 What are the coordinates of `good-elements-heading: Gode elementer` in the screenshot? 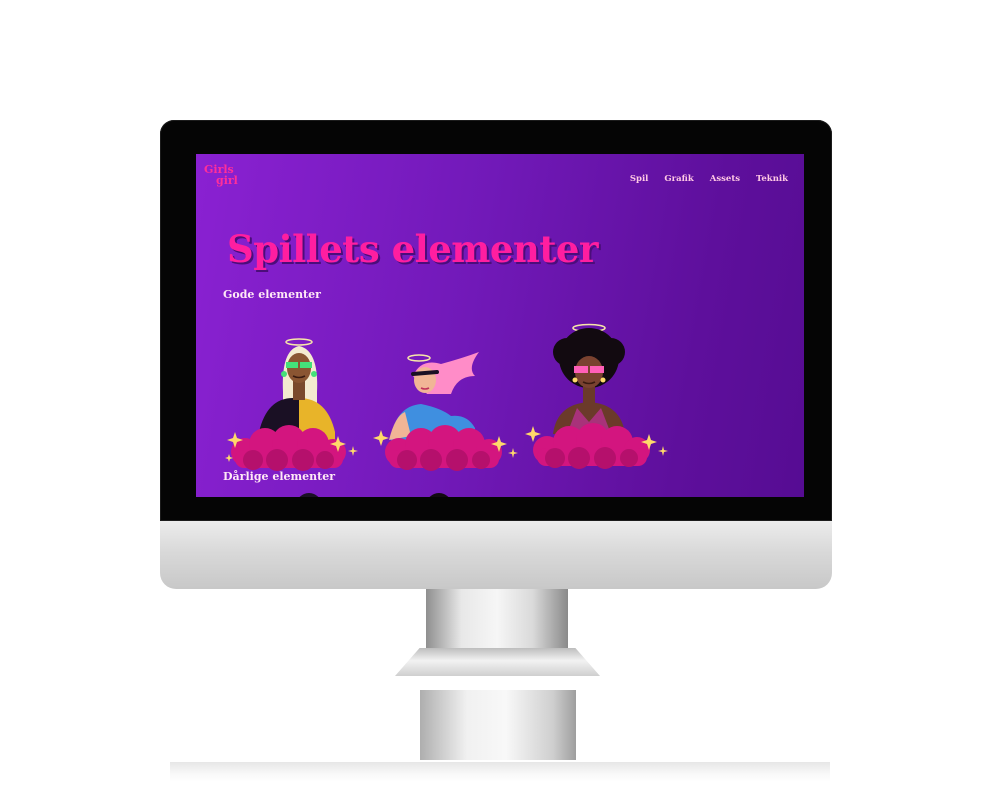 It's located at (272, 294).